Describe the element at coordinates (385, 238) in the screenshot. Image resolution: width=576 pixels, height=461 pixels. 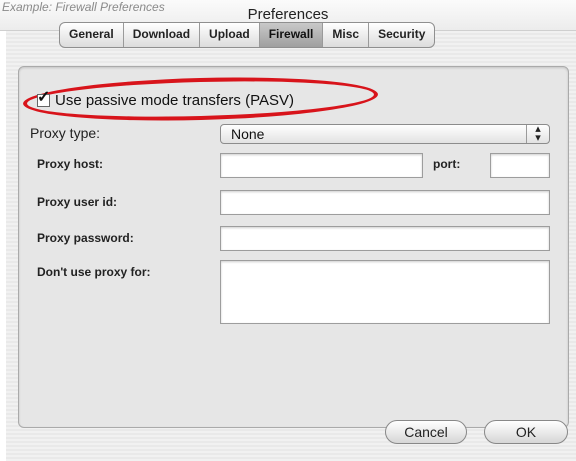
I see `proxy-password-input` at that location.